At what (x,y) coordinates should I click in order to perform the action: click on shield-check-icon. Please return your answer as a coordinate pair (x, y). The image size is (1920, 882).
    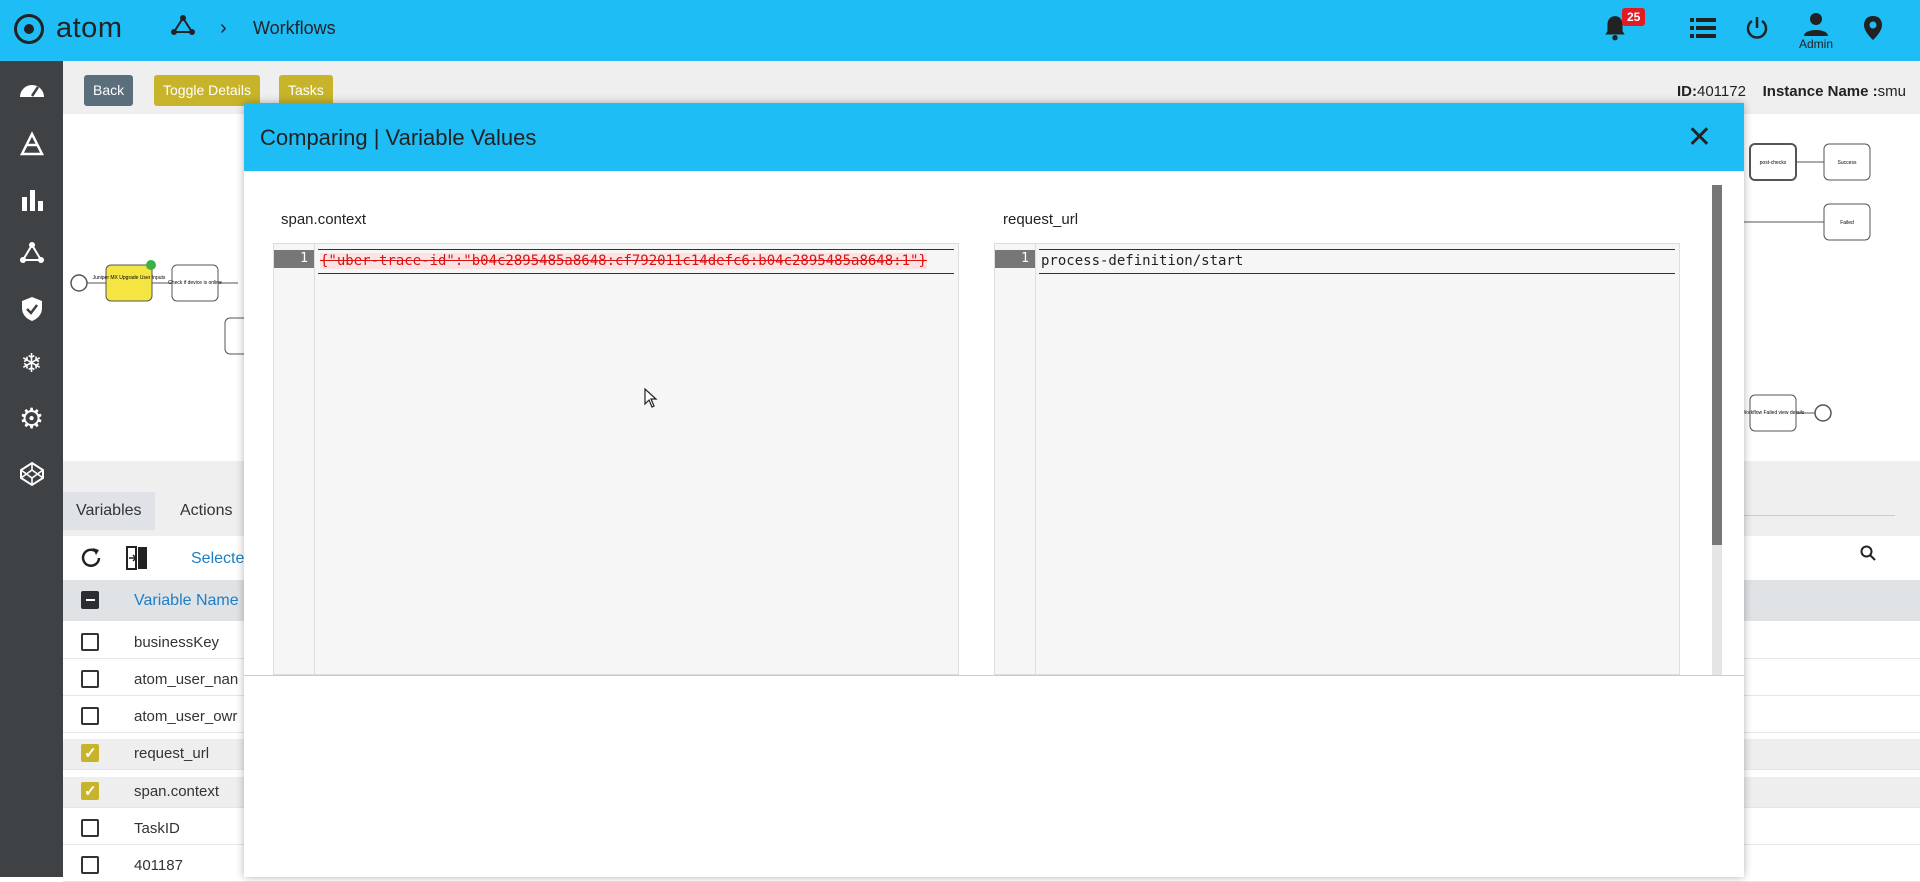
    Looking at the image, I should click on (31, 308).